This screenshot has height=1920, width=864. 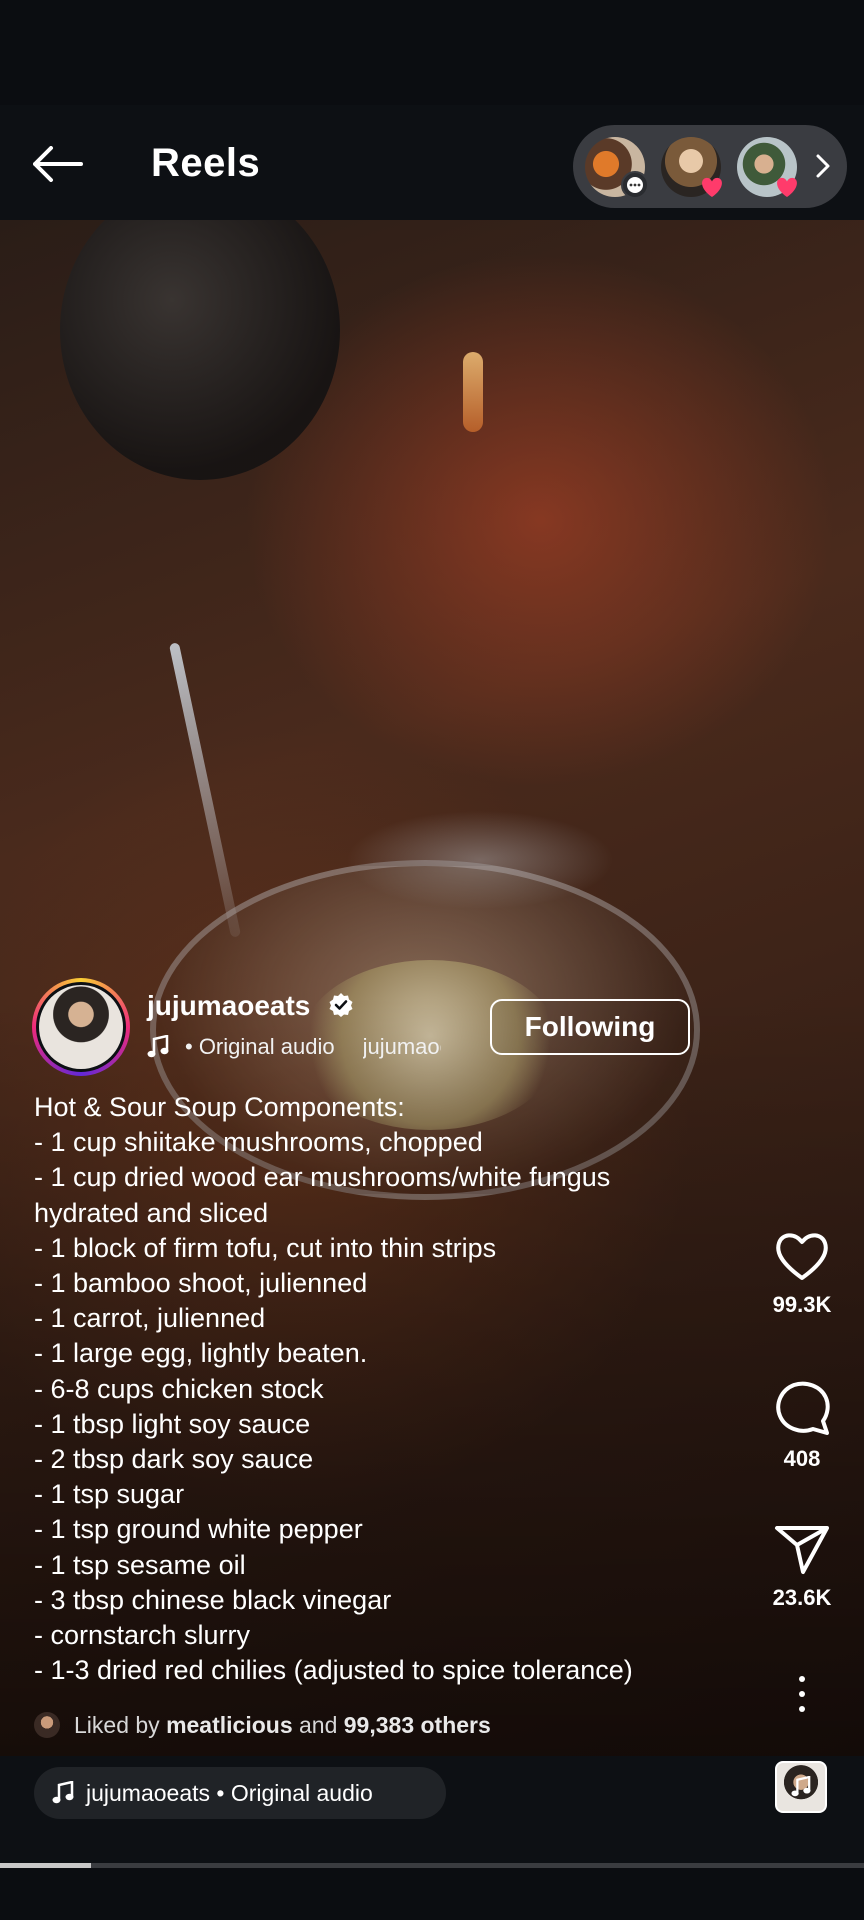 I want to click on caption-line: - 1 large egg, lightly beaten., so click(x=201, y=1353).